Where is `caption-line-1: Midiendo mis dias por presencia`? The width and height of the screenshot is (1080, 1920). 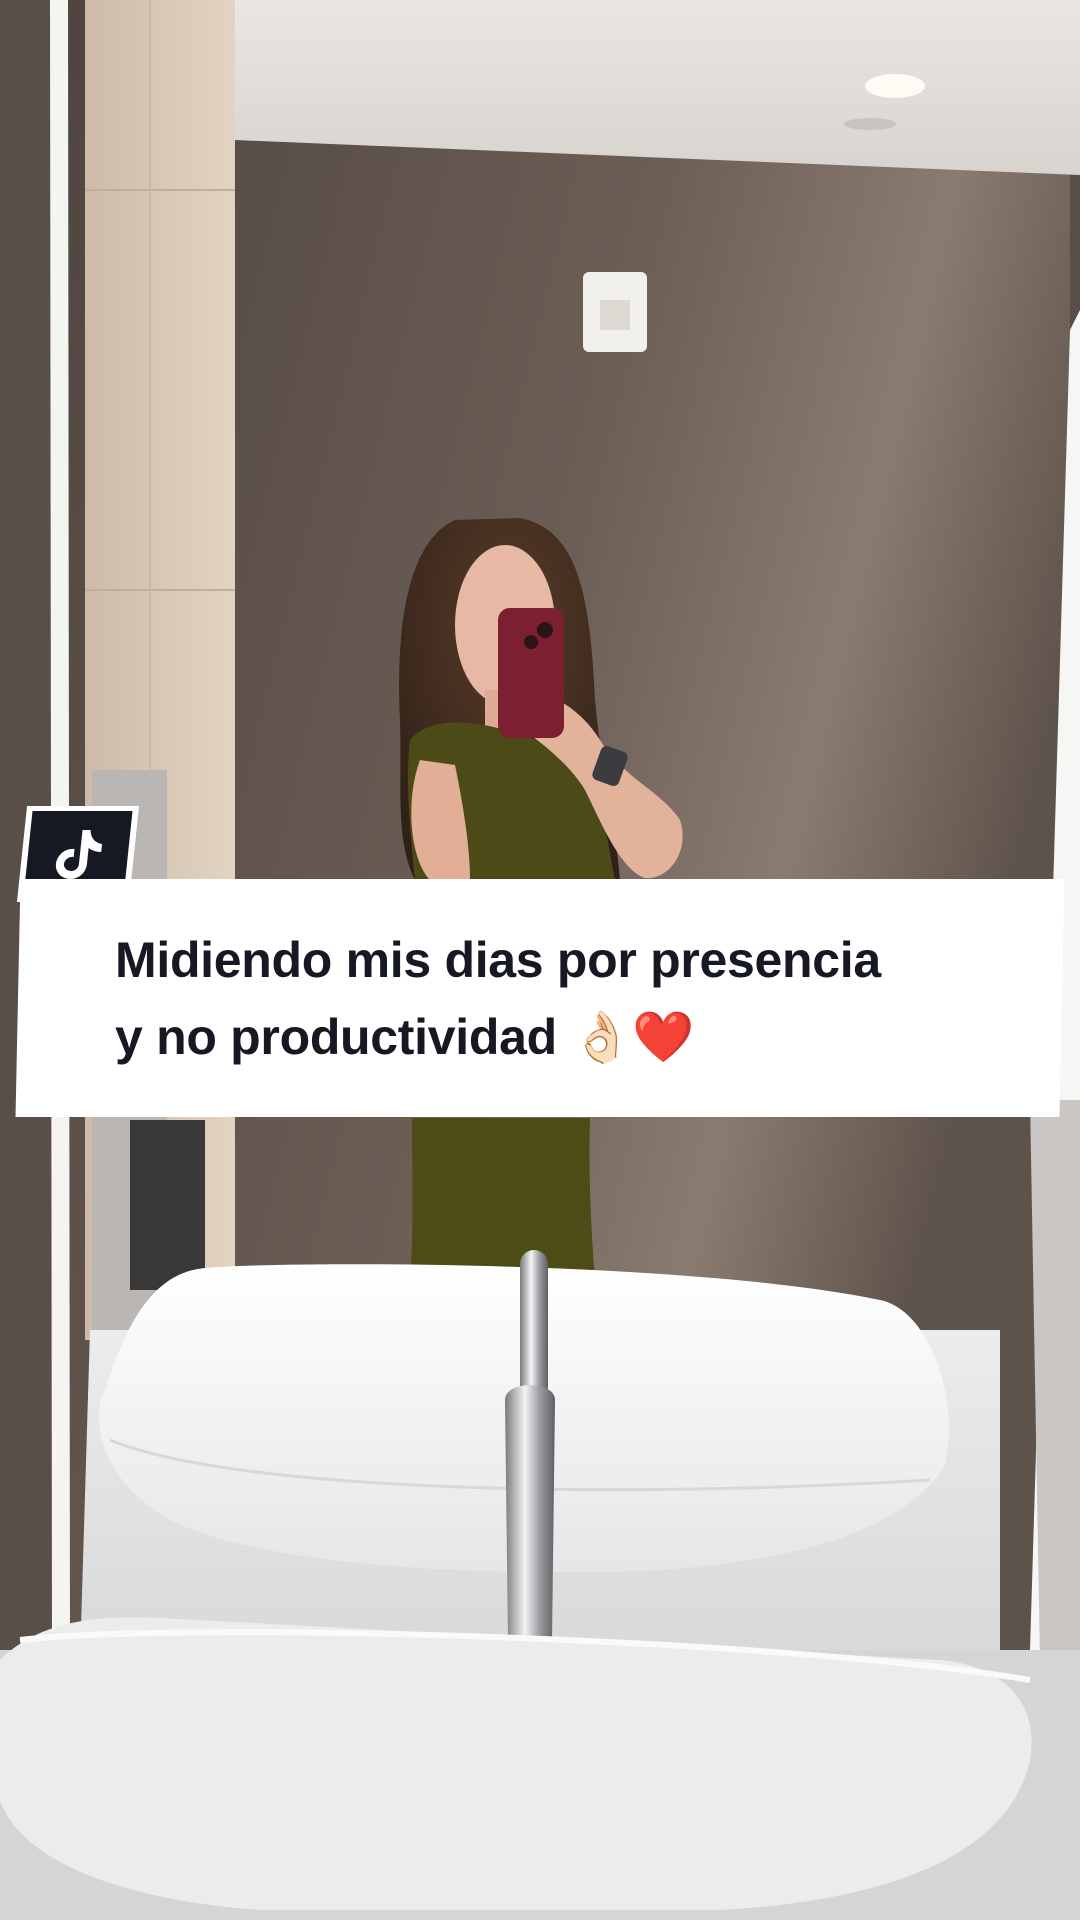 caption-line-1: Midiendo mis dias por presencia is located at coordinates (498, 960).